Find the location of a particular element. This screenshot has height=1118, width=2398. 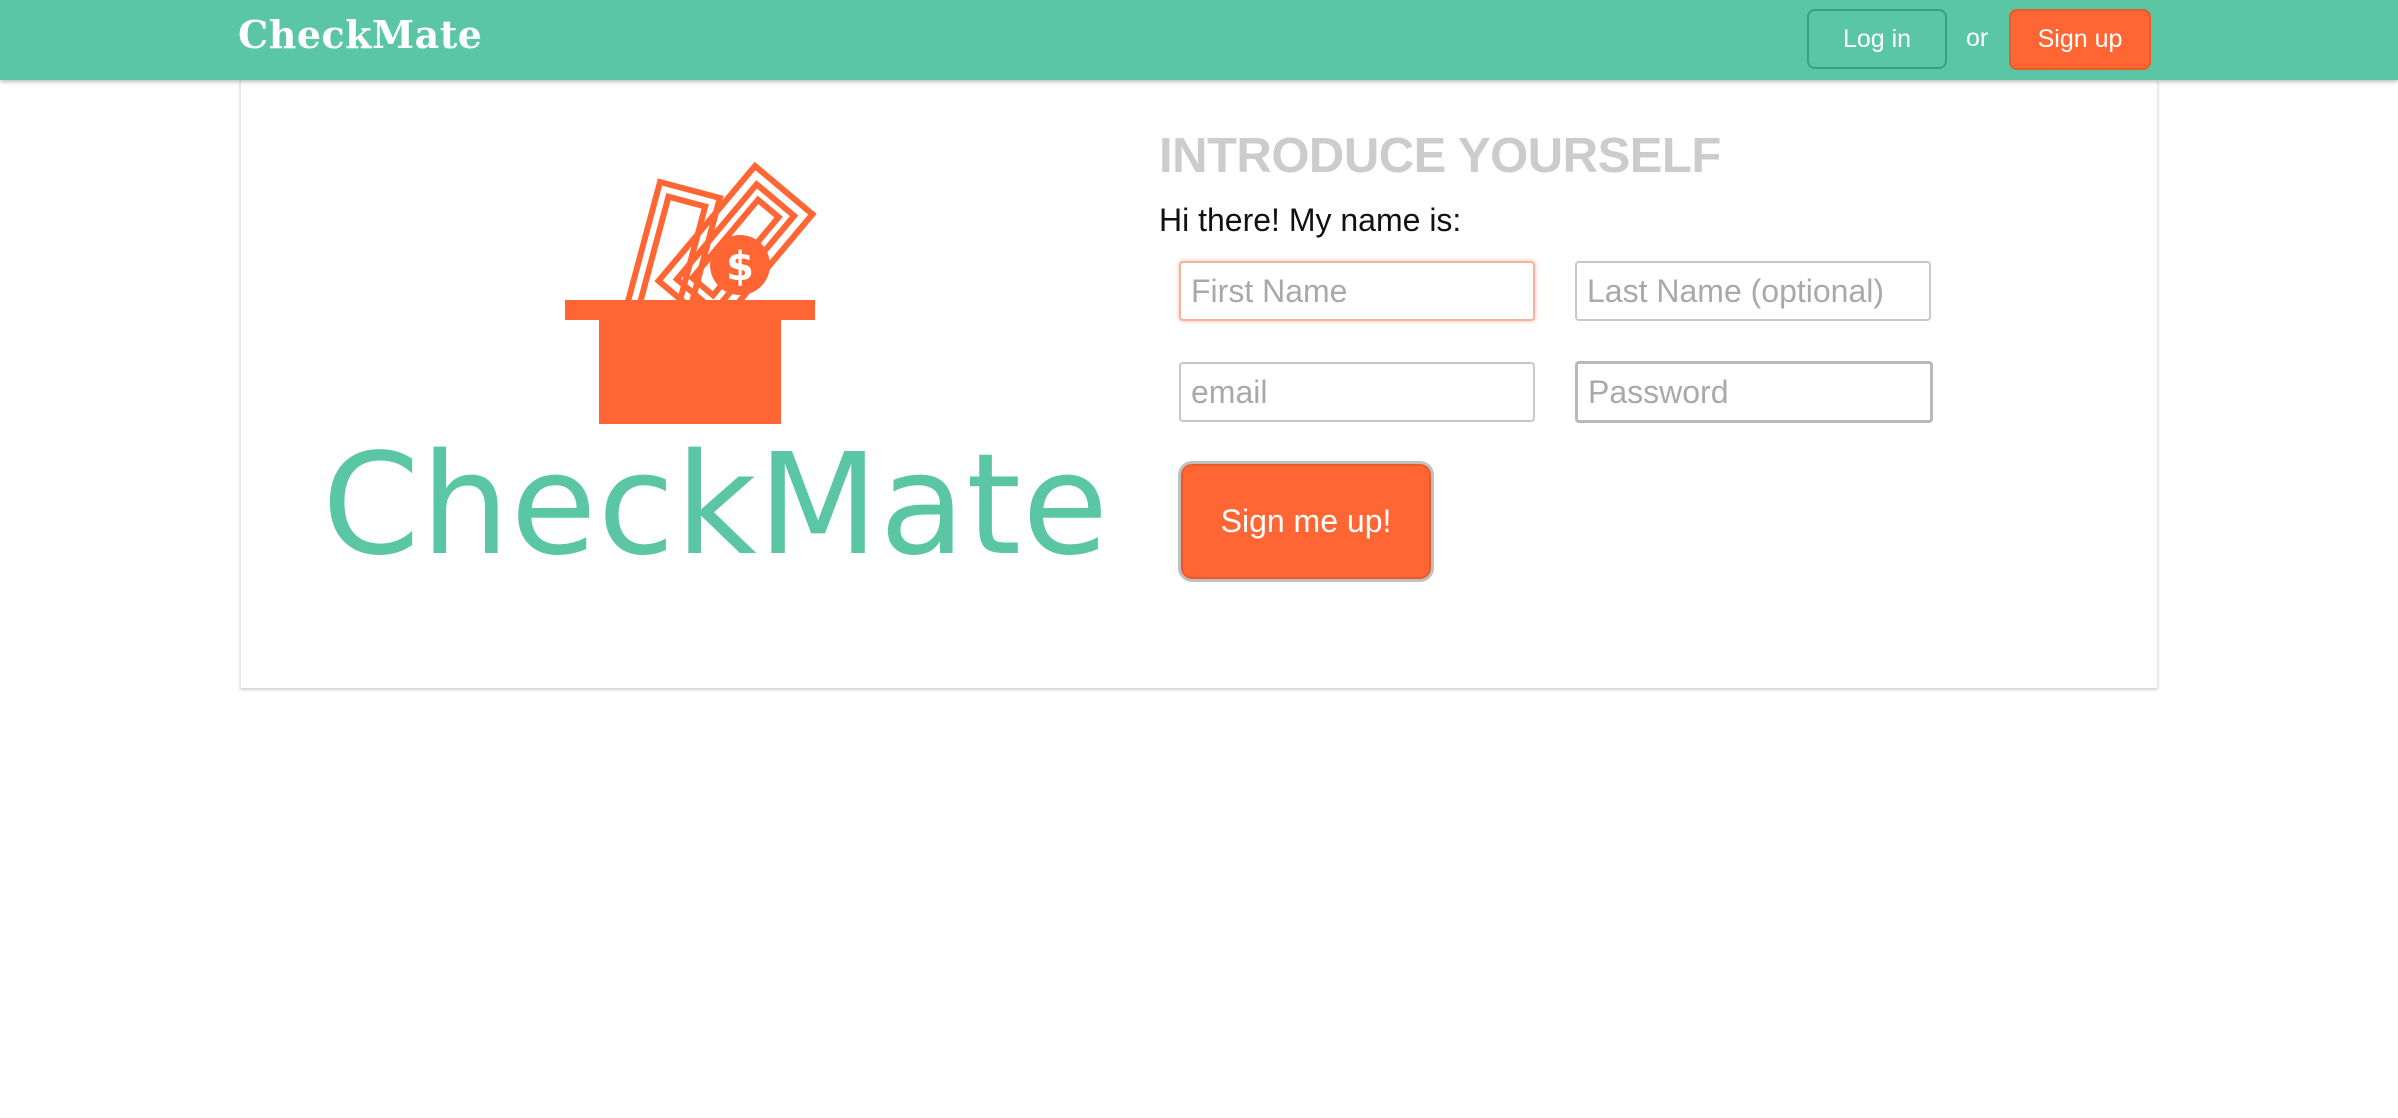

email-input is located at coordinates (1357, 392).